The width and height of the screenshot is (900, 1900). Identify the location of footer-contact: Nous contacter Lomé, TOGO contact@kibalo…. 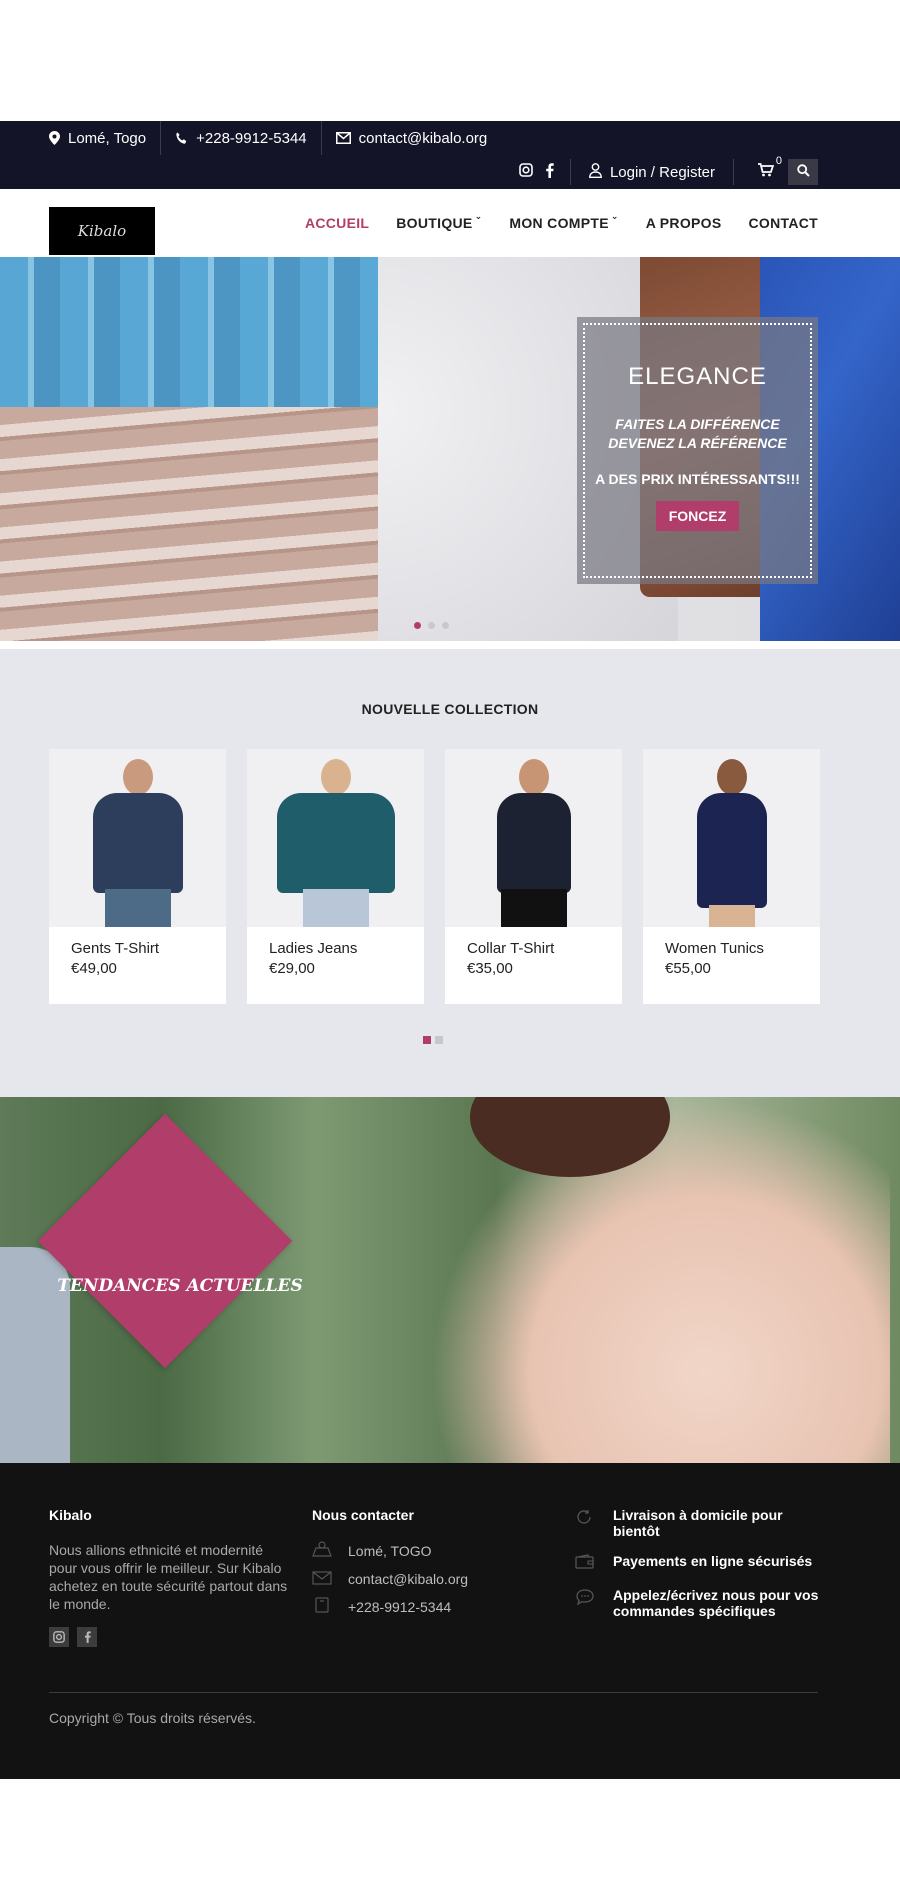
(432, 1566).